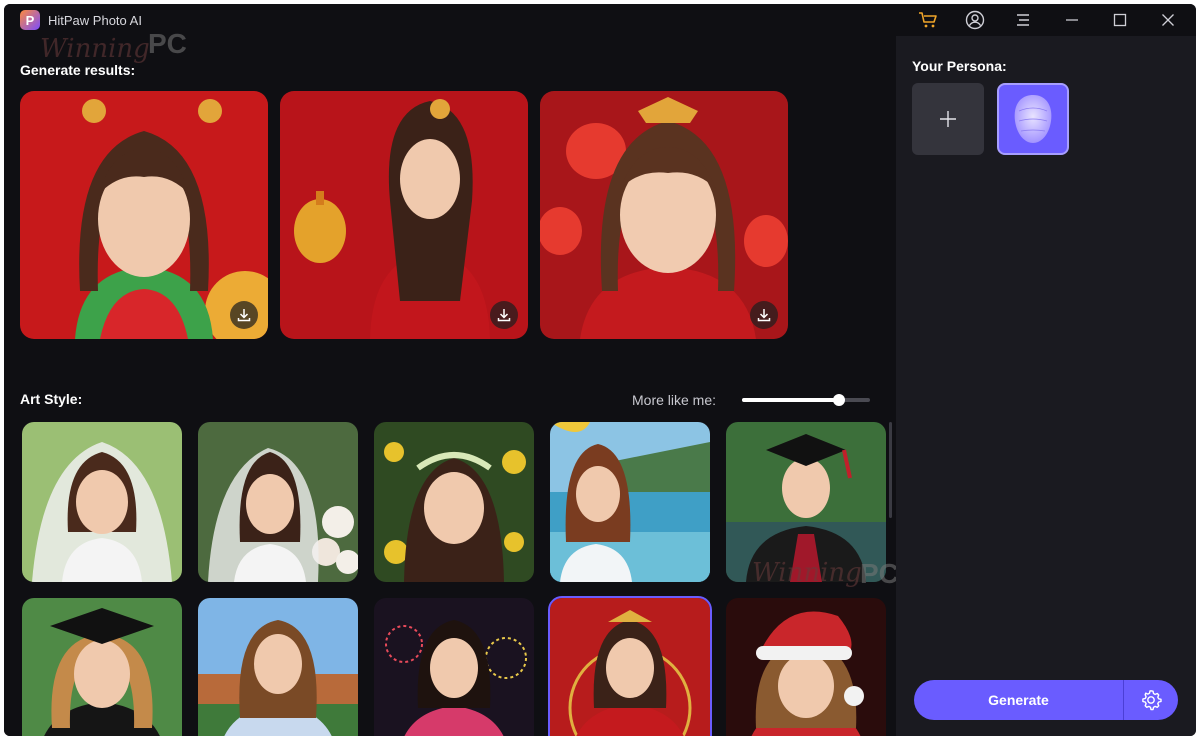 The height and width of the screenshot is (740, 1200). I want to click on svg-text: P, so click(30, 20).